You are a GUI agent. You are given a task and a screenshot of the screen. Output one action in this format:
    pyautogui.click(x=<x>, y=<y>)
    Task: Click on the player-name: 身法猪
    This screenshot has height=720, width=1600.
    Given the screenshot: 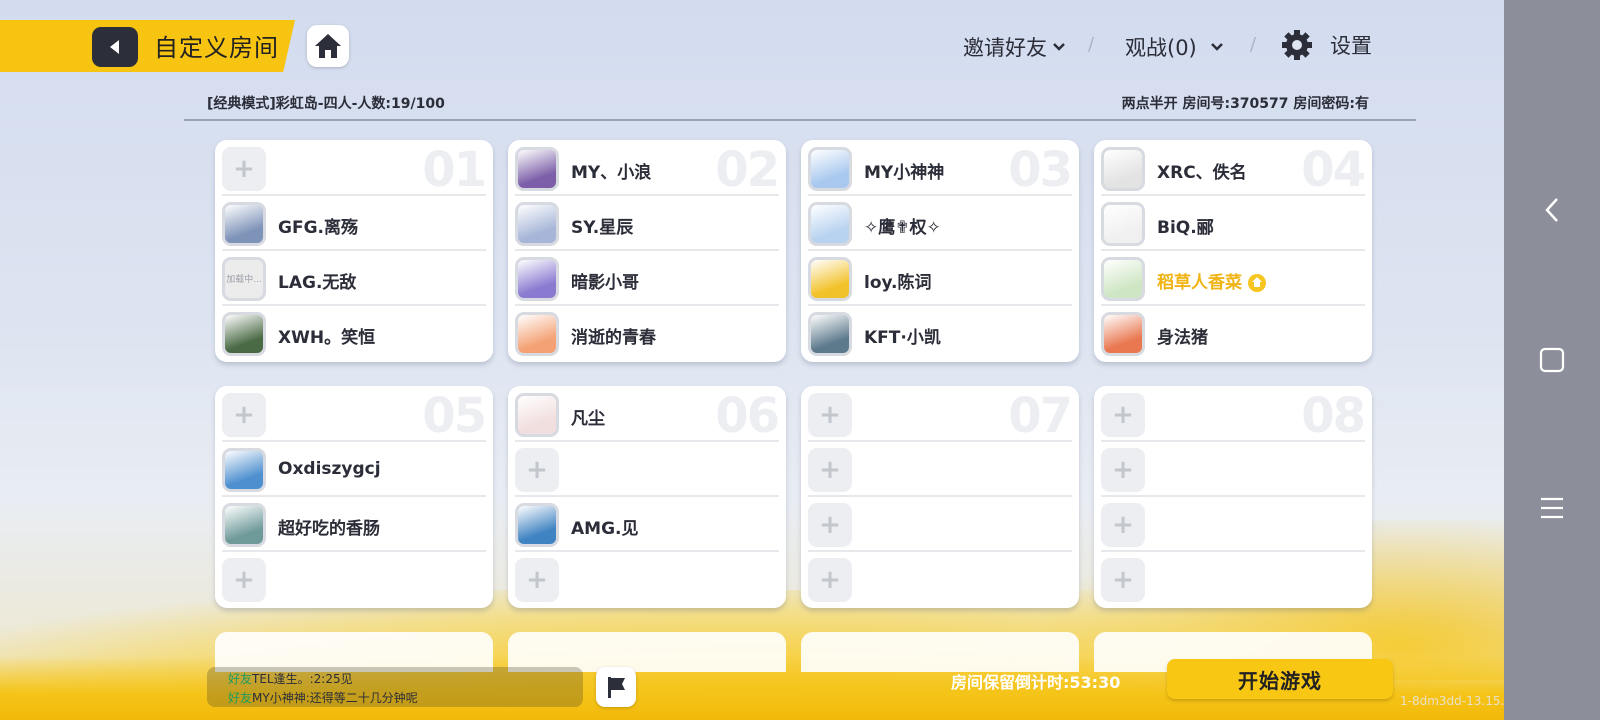 What is the action you would take?
    pyautogui.click(x=1182, y=335)
    